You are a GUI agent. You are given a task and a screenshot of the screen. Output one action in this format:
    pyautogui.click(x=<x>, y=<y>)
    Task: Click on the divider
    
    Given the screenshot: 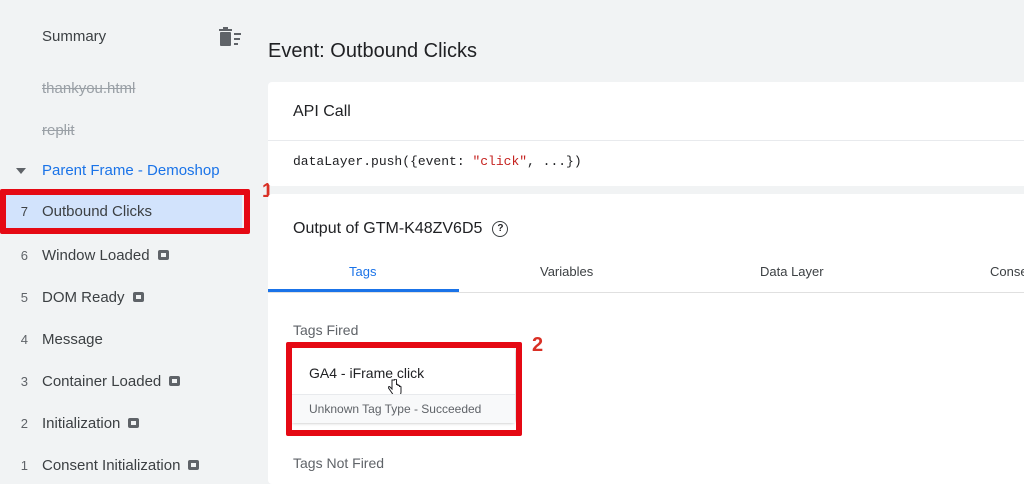 What is the action you would take?
    pyautogui.click(x=646, y=140)
    